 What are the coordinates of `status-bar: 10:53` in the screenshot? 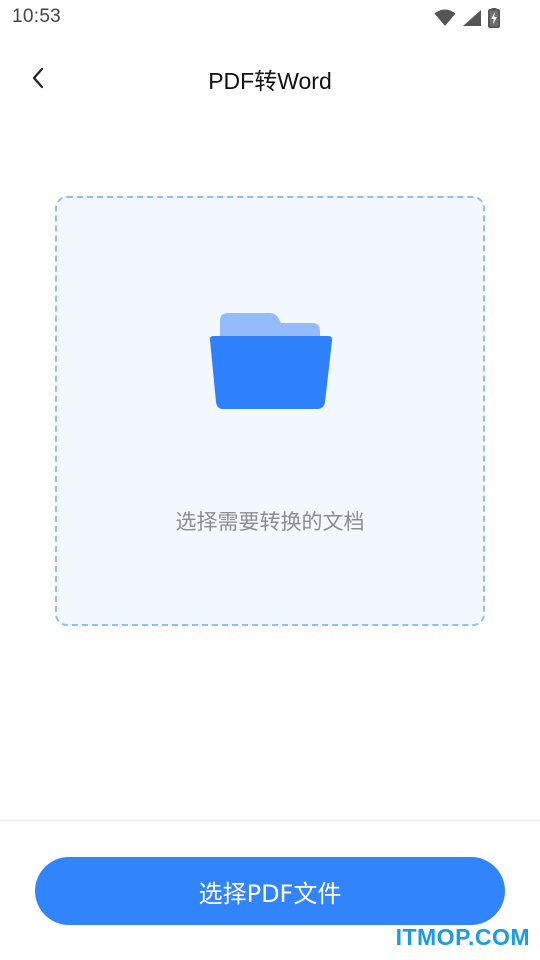 It's located at (270, 18).